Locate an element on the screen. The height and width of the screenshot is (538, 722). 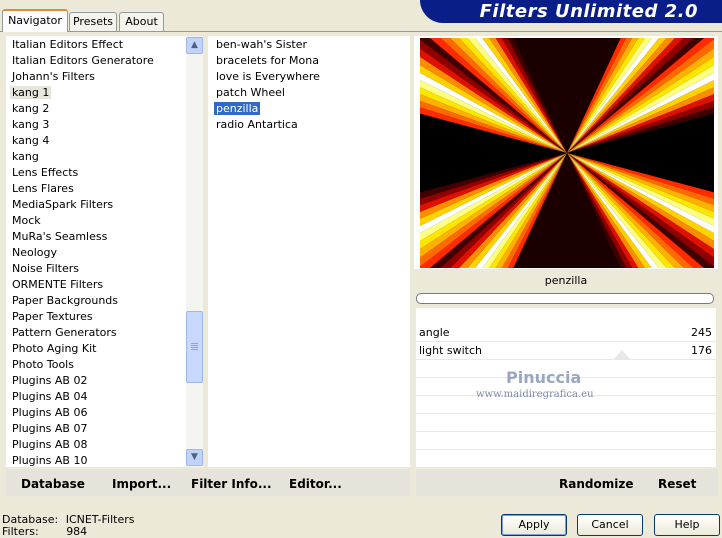
category-item: MediaSpark Filters is located at coordinates (81, 205).